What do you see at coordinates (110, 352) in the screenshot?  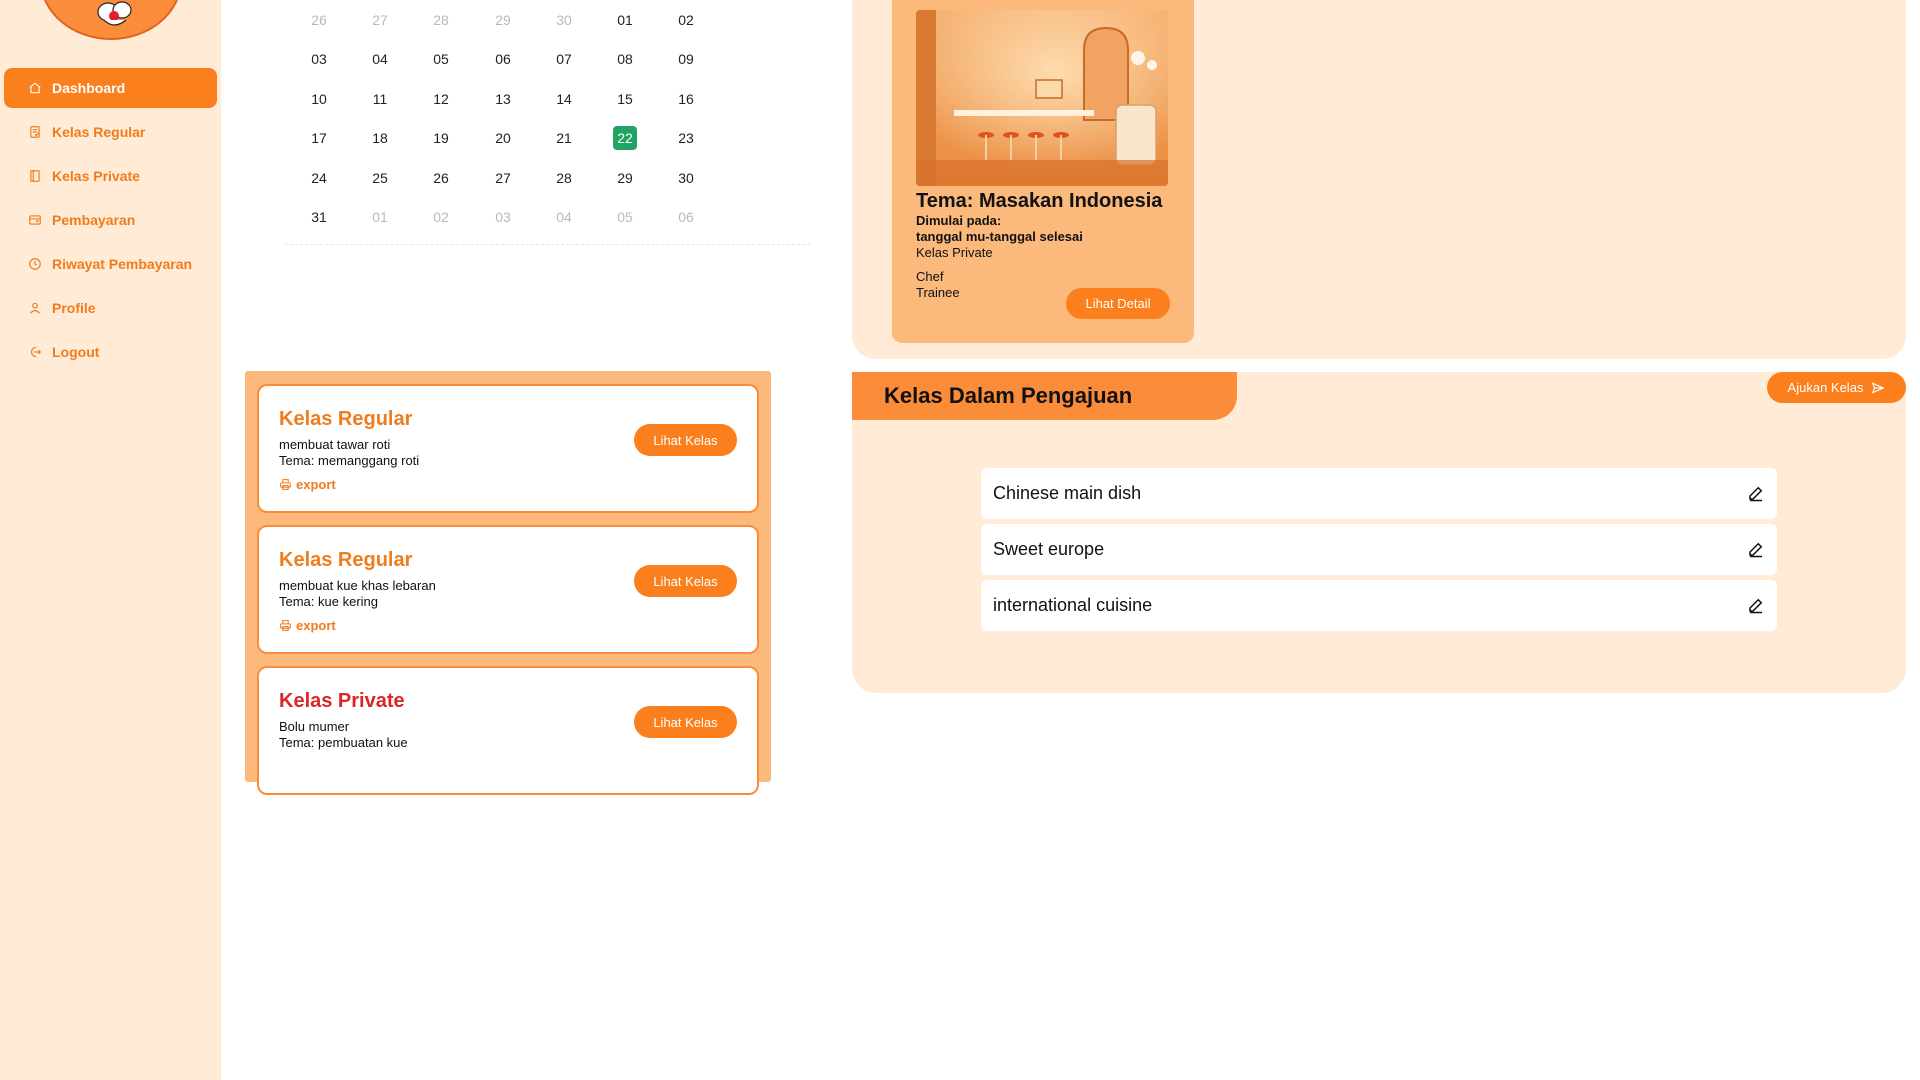 I see `sidebar-item-logout: Logout` at bounding box center [110, 352].